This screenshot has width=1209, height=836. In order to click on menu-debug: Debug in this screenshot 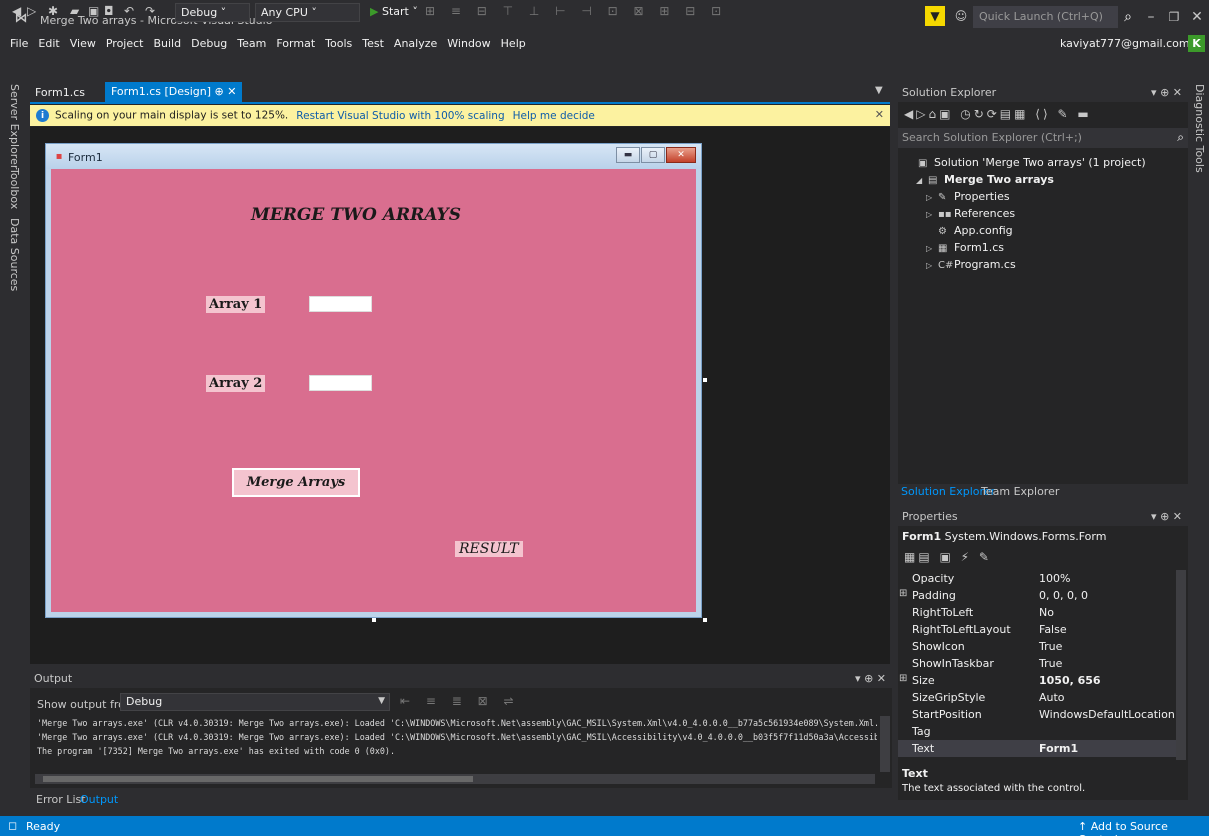, I will do `click(209, 43)`.